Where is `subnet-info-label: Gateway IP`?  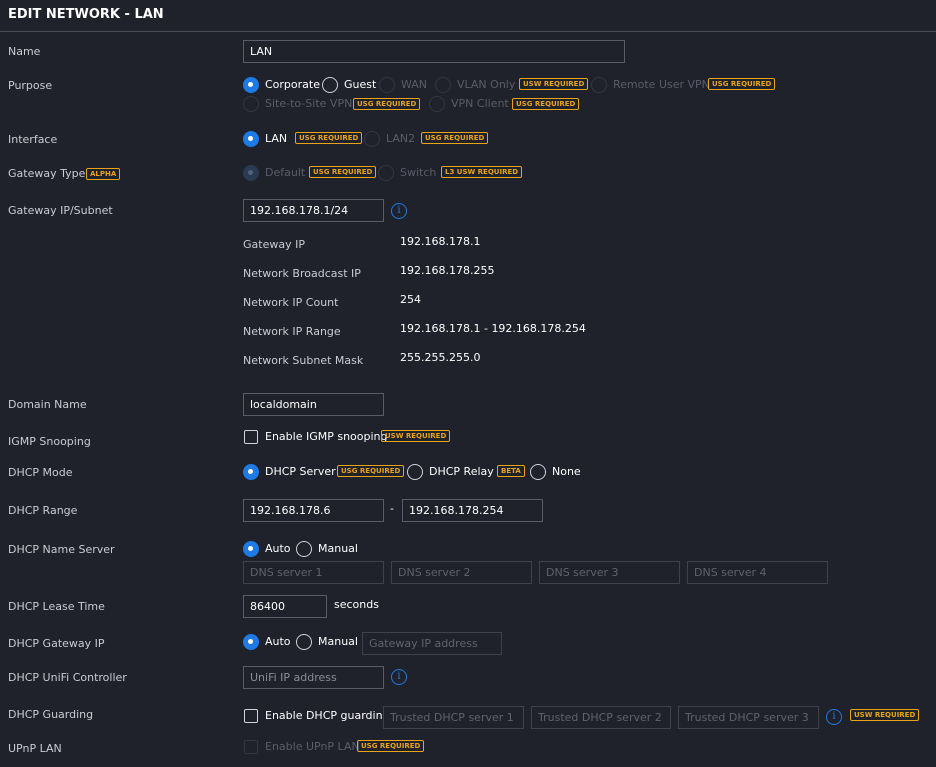
subnet-info-label: Gateway IP is located at coordinates (274, 244).